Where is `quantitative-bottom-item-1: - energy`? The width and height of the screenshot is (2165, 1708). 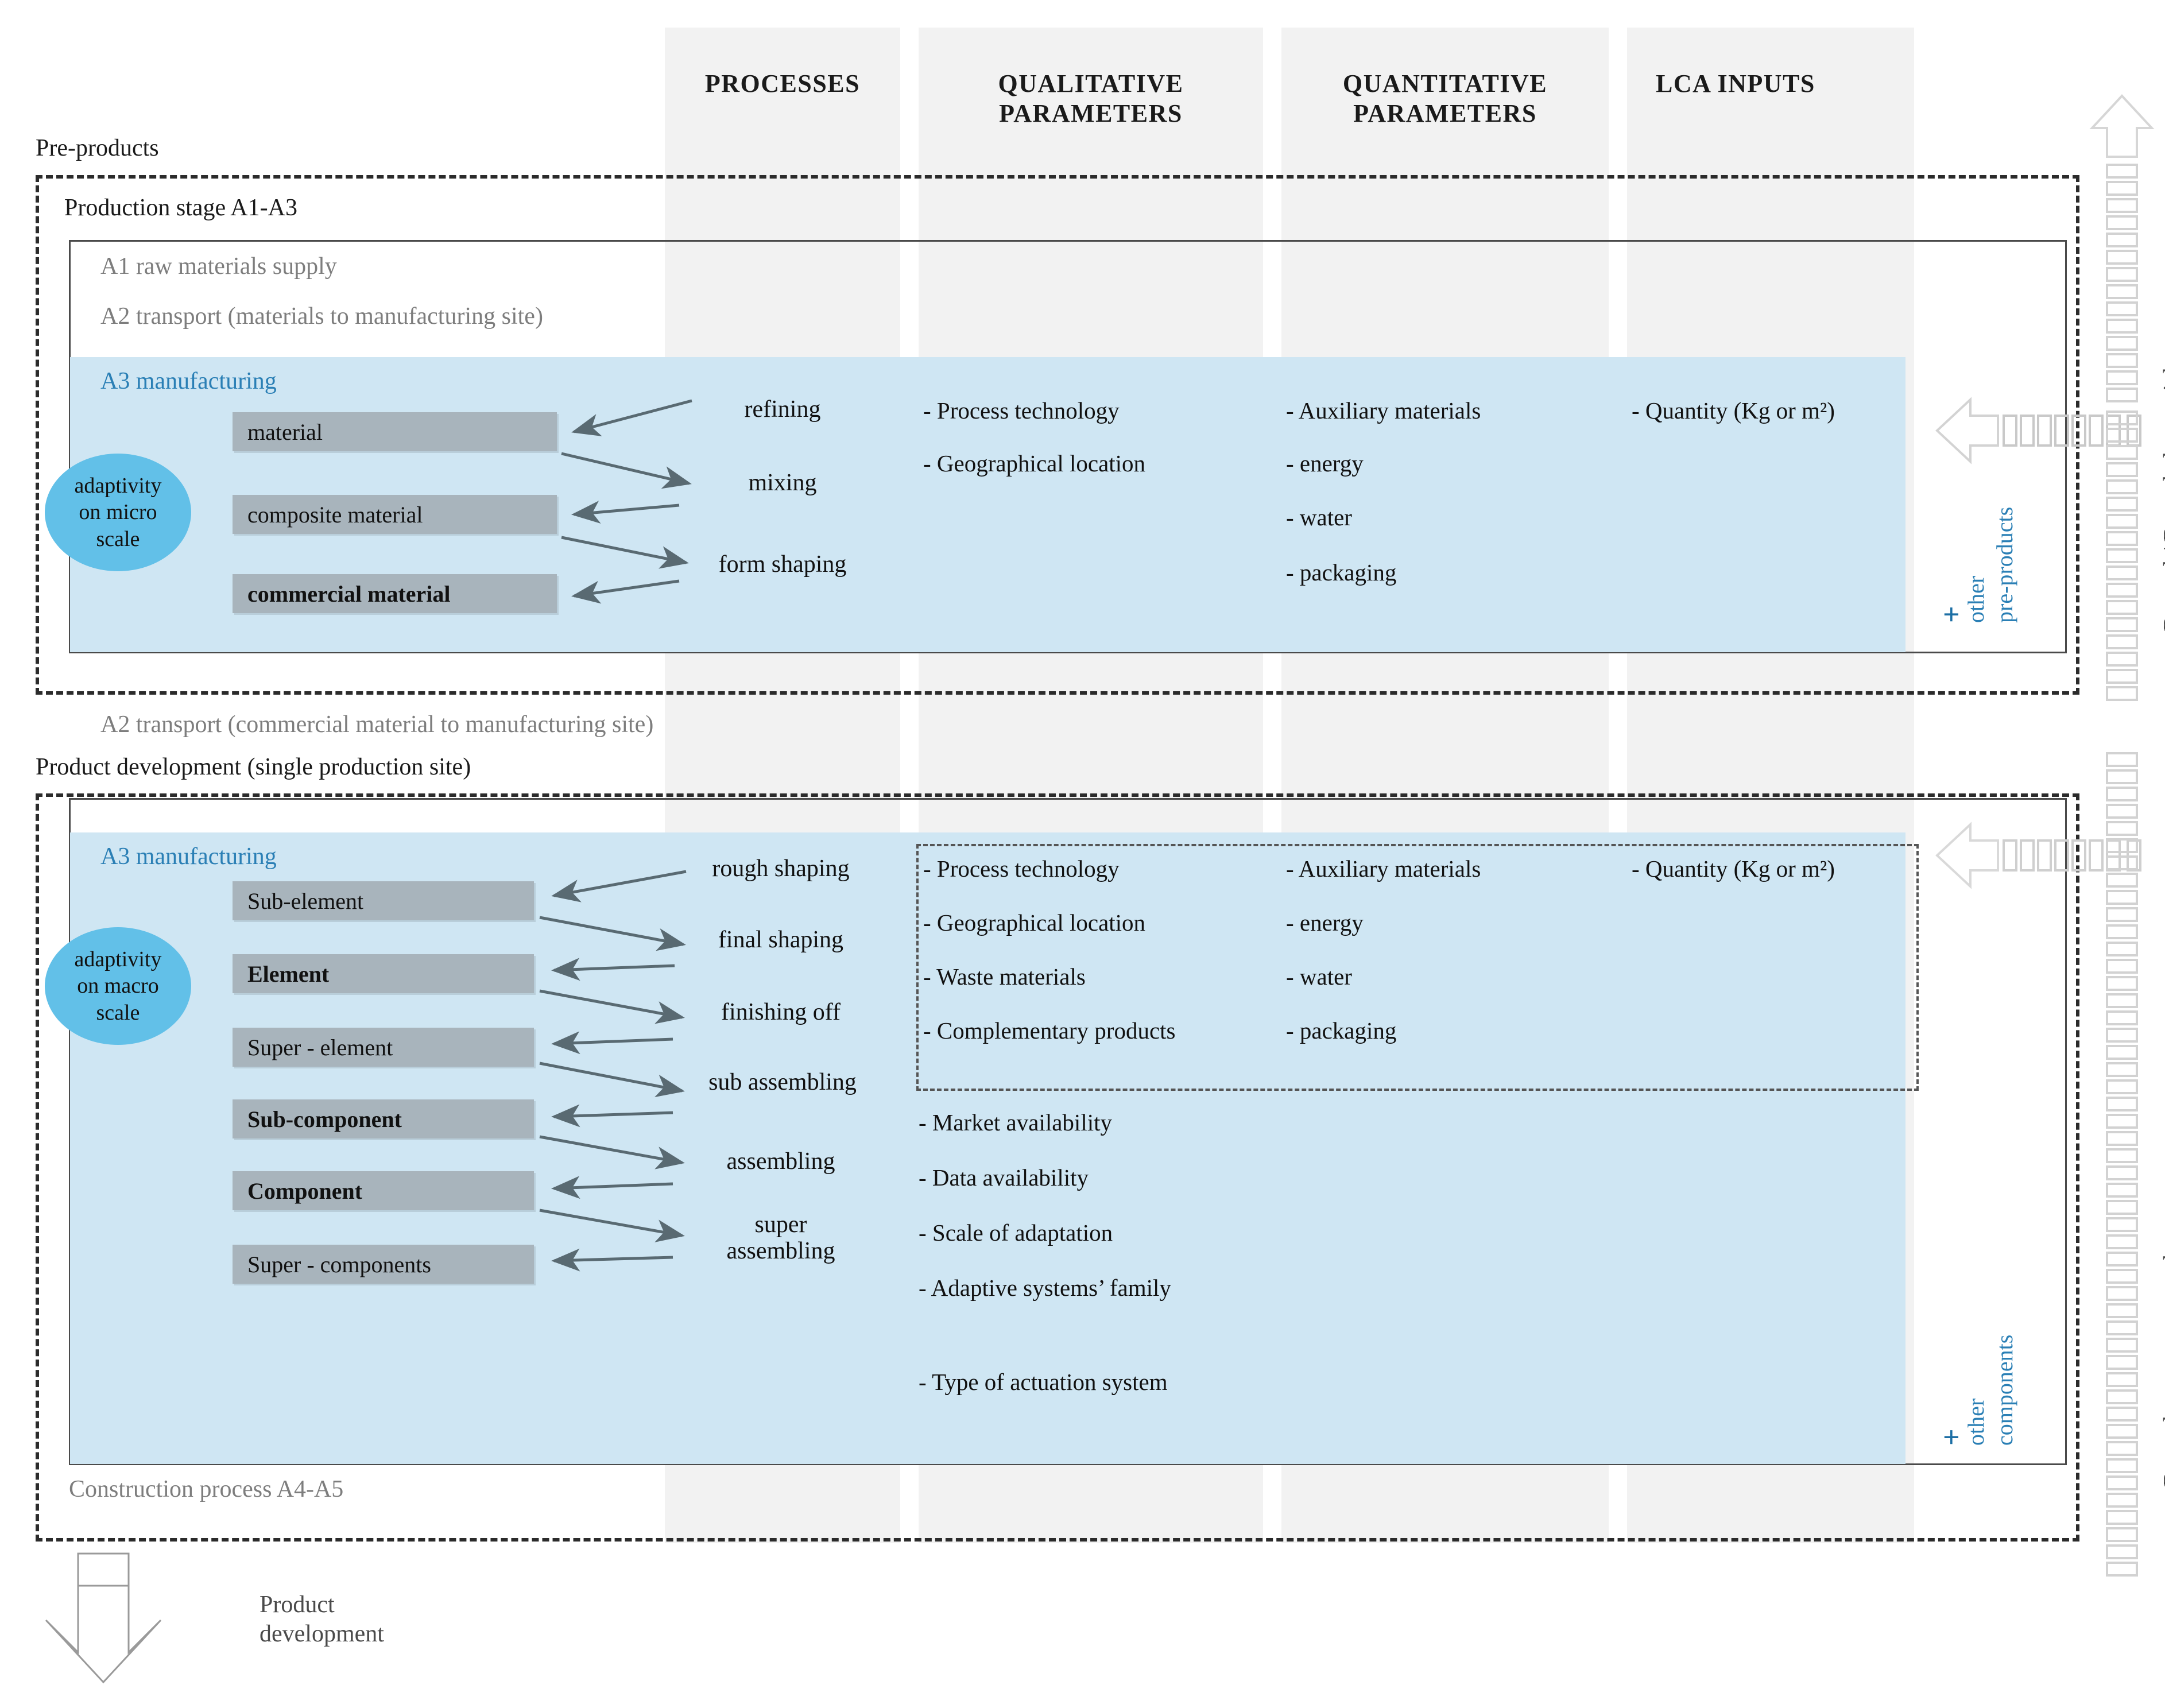 quantitative-bottom-item-1: - energy is located at coordinates (1325, 922).